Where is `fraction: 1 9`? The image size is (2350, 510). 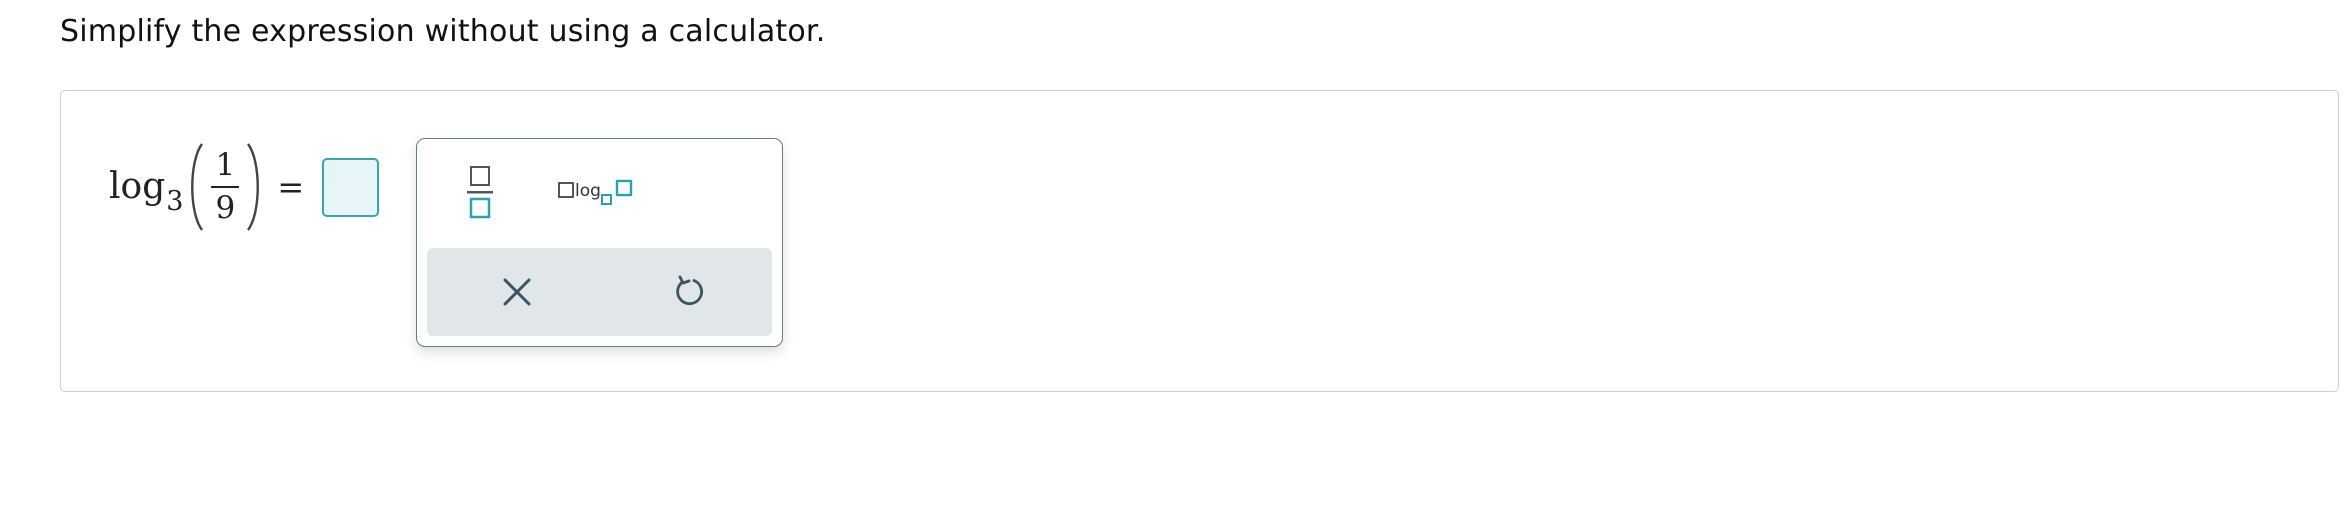 fraction: 1 9 is located at coordinates (225, 186).